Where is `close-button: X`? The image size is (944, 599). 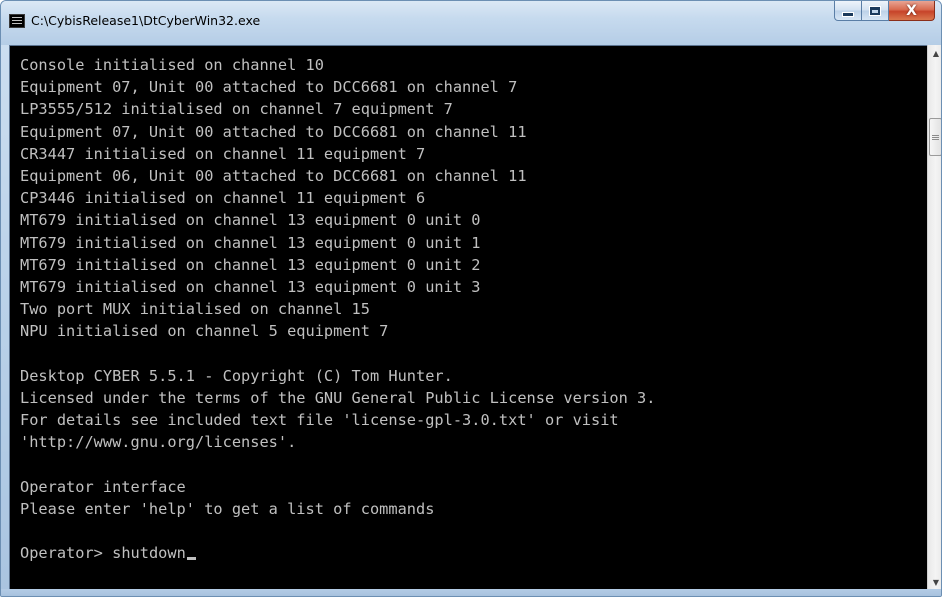
close-button: X is located at coordinates (912, 11).